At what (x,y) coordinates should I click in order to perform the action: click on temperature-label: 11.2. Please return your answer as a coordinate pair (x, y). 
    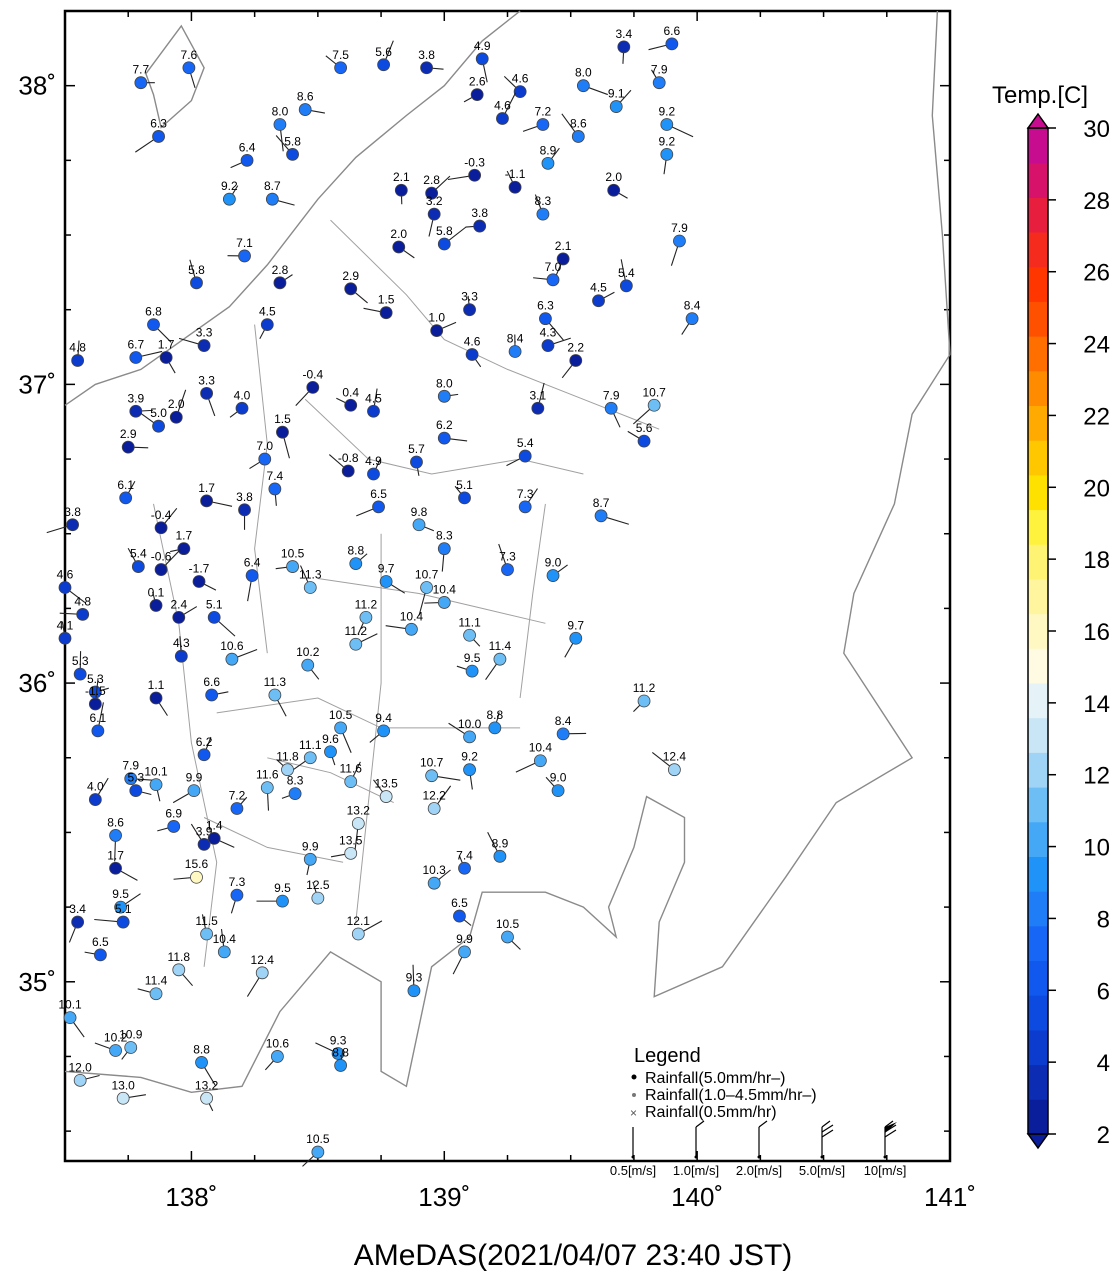
    Looking at the image, I should click on (356, 631).